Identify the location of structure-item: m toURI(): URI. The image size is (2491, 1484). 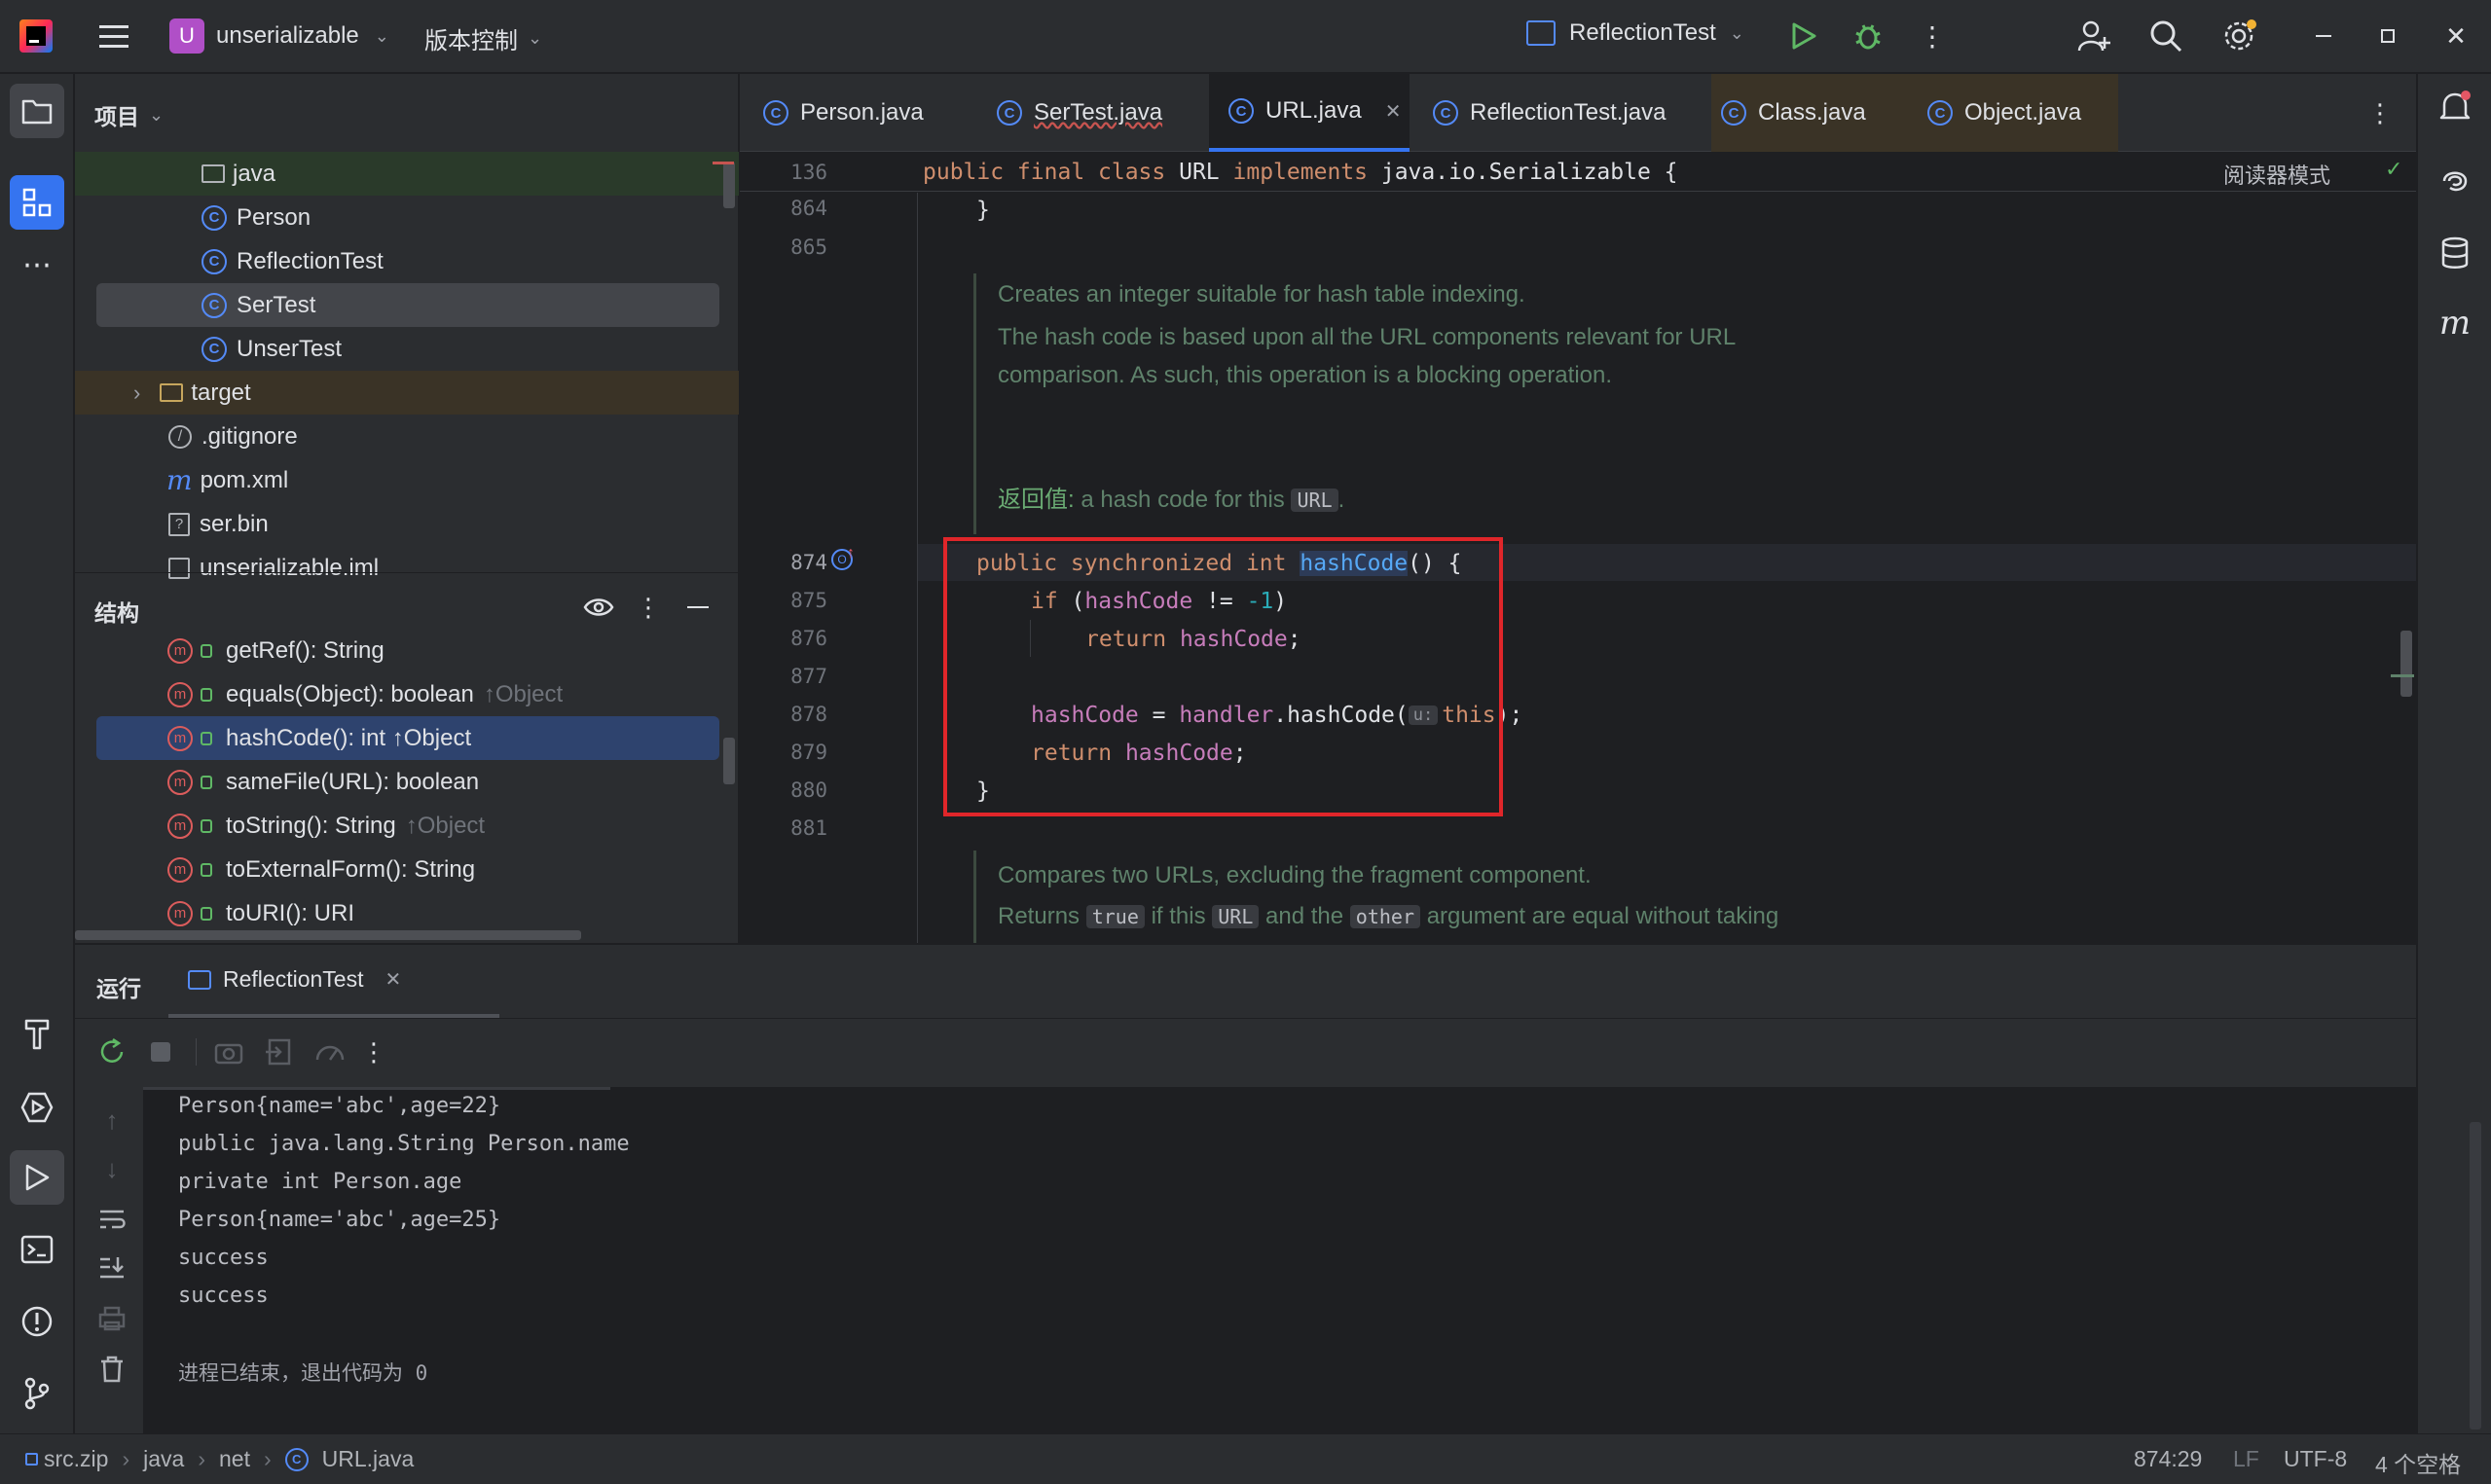
(214, 913).